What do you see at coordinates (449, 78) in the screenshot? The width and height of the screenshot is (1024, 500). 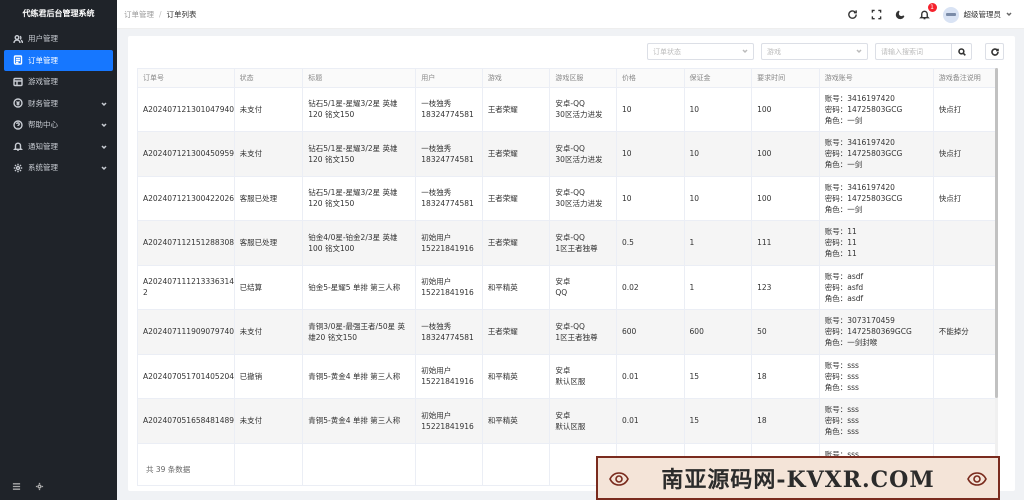 I see `column-header: 用户` at bounding box center [449, 78].